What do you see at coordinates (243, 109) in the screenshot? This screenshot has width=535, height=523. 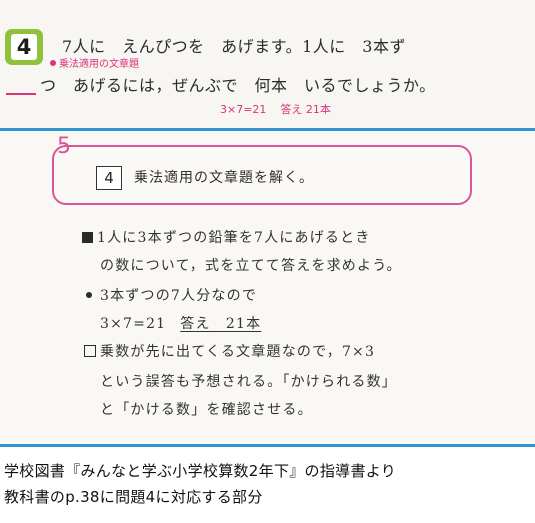 I see `answer-equation: 3×7=21` at bounding box center [243, 109].